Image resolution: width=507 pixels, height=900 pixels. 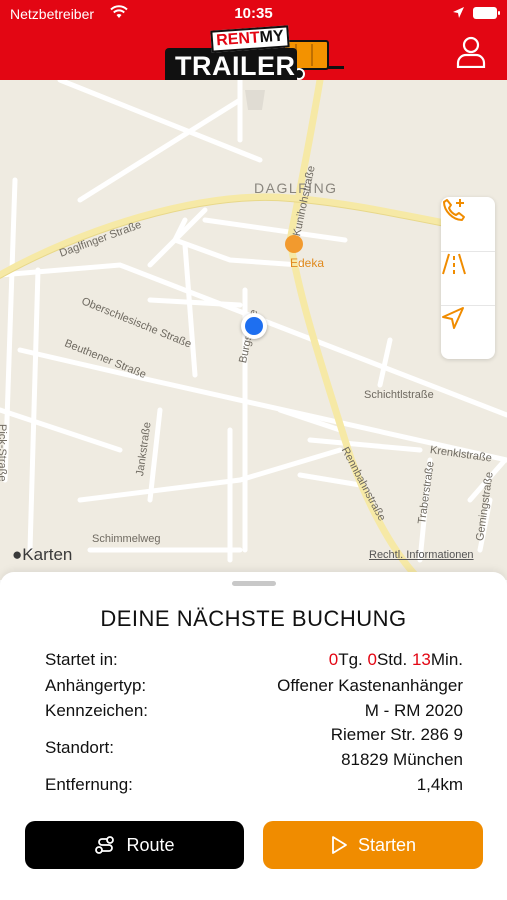 I want to click on countdown-hours: 0, so click(x=372, y=659).